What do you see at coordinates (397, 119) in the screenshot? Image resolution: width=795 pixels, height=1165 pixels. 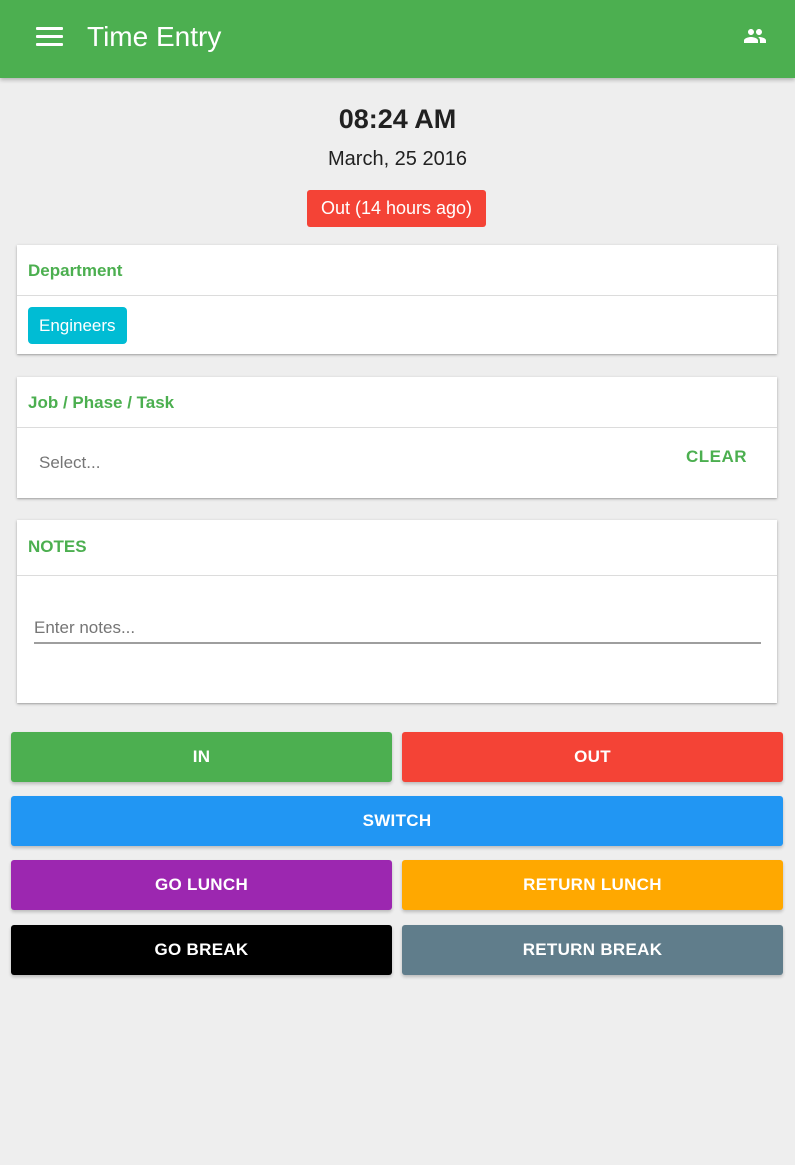 I see `current-time: 08:24 AM` at bounding box center [397, 119].